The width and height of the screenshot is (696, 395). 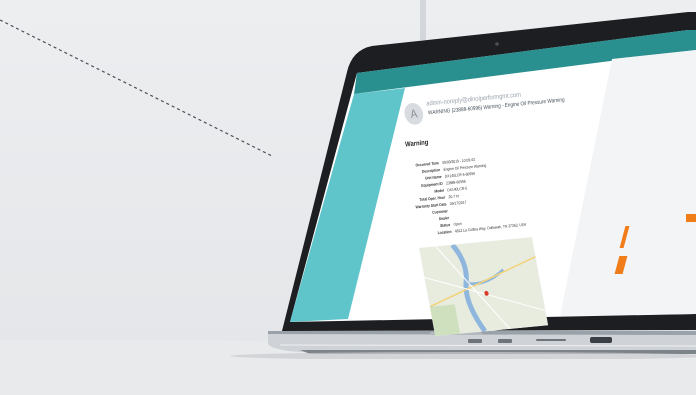 What do you see at coordinates (551, 340) in the screenshot?
I see `sd-slot` at bounding box center [551, 340].